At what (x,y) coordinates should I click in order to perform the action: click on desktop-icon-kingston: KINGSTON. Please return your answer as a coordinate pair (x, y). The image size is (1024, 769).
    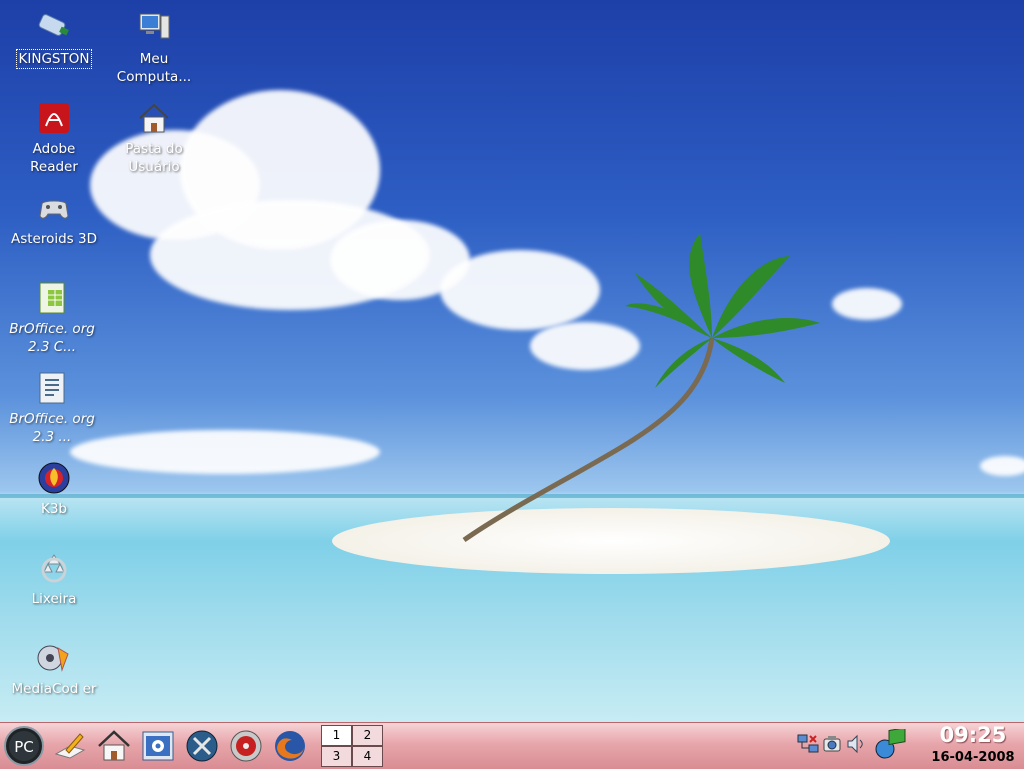
    Looking at the image, I should click on (54, 39).